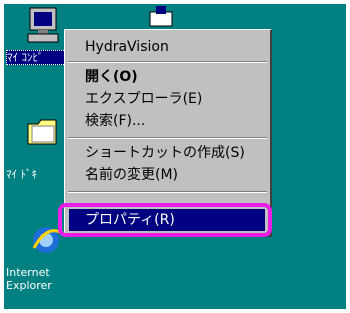 This screenshot has height=313, width=350. I want to click on menu-item-explore: エクスプローラ(E), so click(167, 99).